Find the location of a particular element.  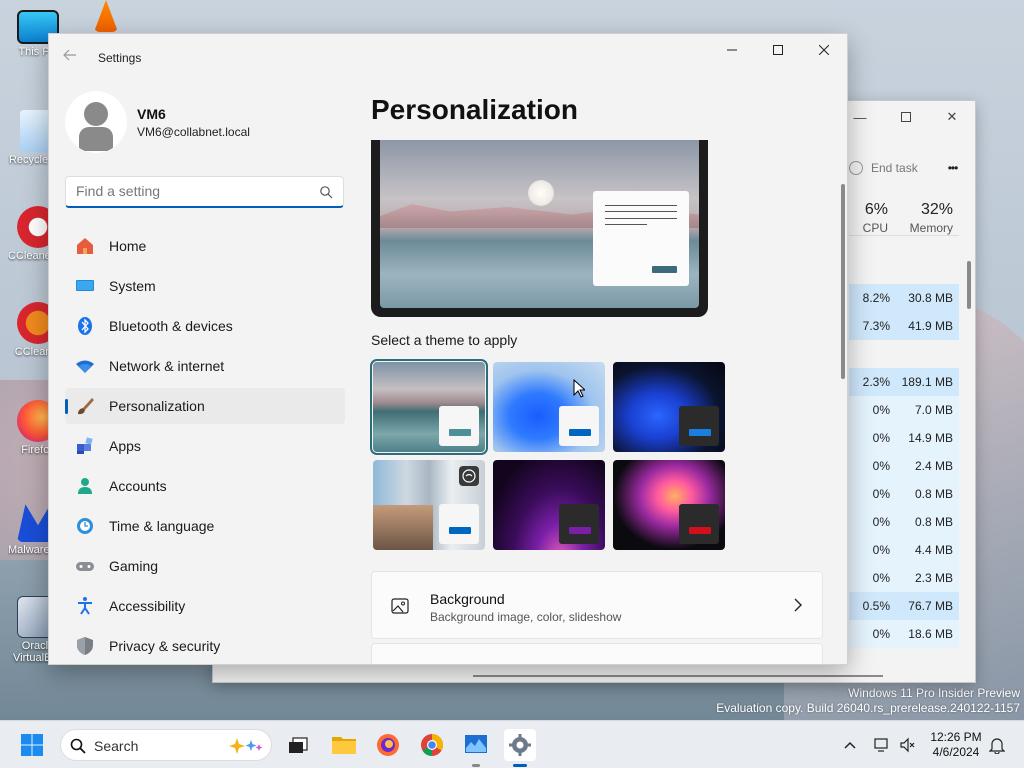

theme-tile-spotlight is located at coordinates (429, 505).